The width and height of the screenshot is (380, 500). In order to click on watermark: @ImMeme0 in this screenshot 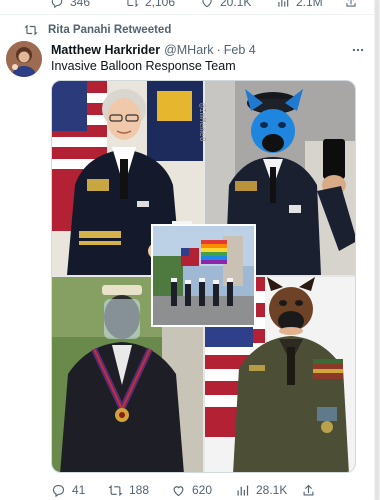, I will do `click(200, 138)`.